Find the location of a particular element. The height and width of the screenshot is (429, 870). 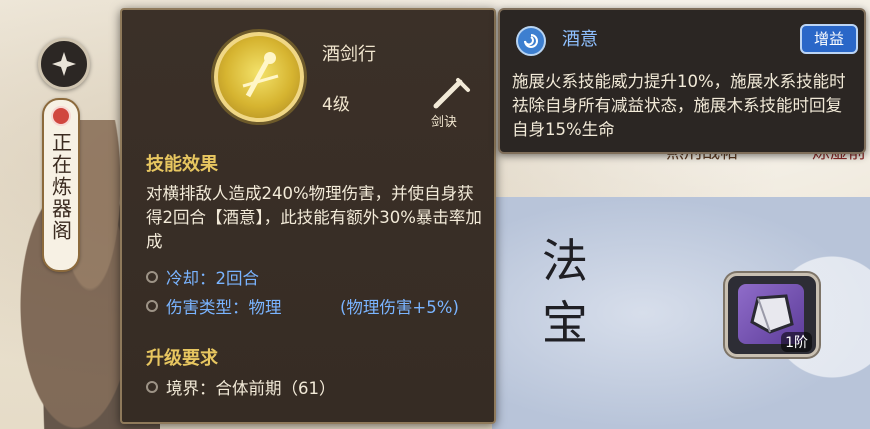

skill-type-label: 剑诀 is located at coordinates (444, 122).